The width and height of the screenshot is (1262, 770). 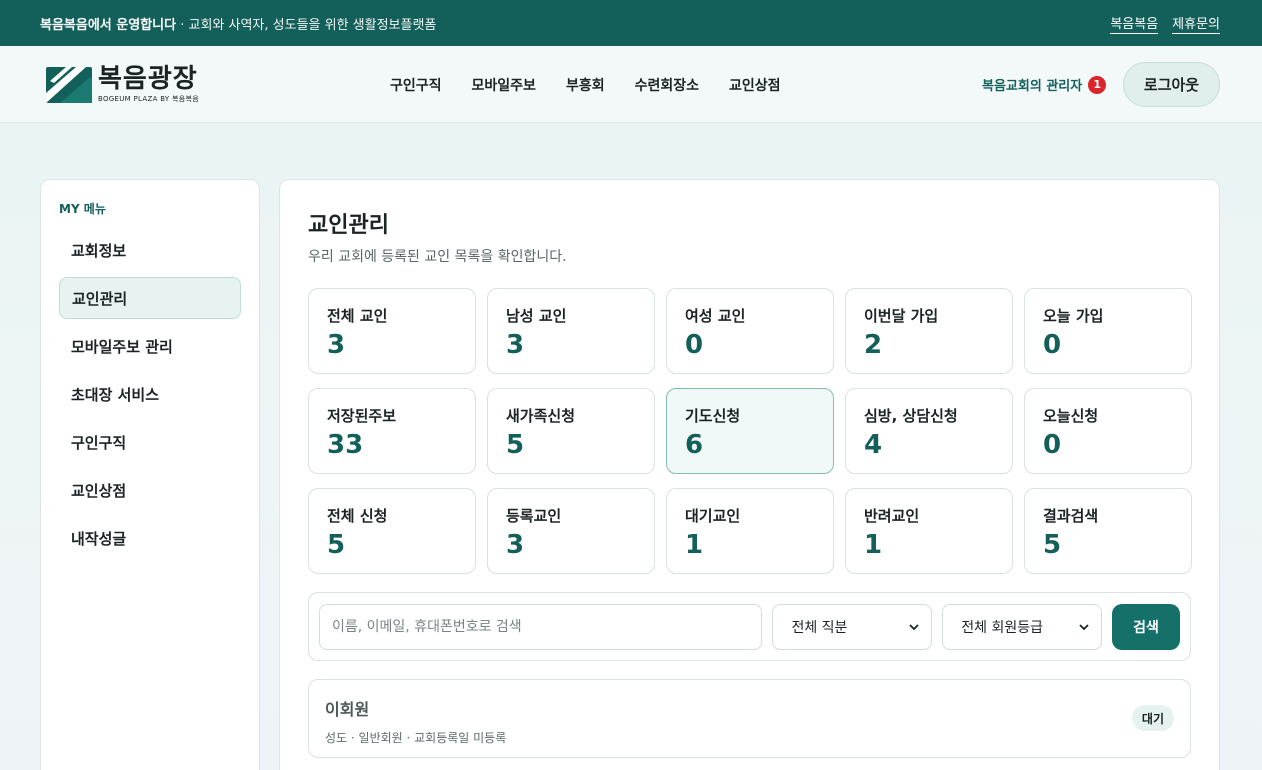 I want to click on stat-label: 이번달 가입, so click(x=901, y=316).